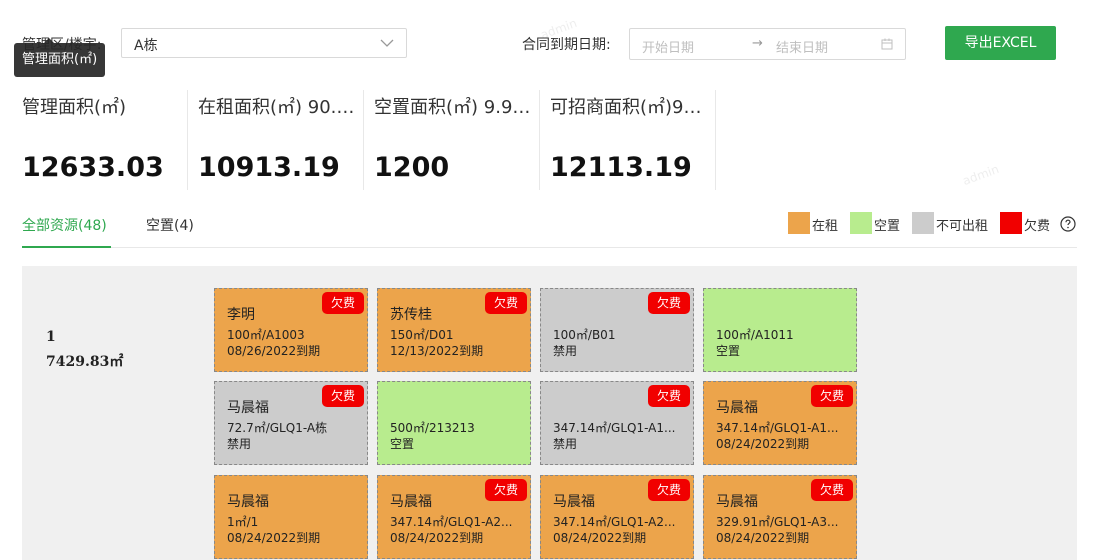 The height and width of the screenshot is (560, 1104). Describe the element at coordinates (755, 335) in the screenshot. I see `unit-area-code: 100㎡/A1011` at that location.